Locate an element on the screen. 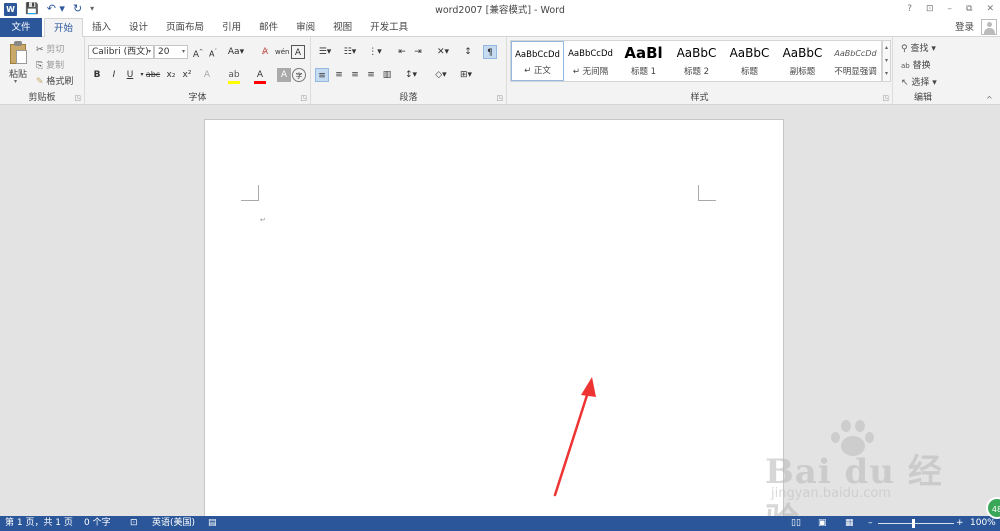 The height and width of the screenshot is (531, 1000). ribbon-display-button: ⊡ is located at coordinates (930, 9).